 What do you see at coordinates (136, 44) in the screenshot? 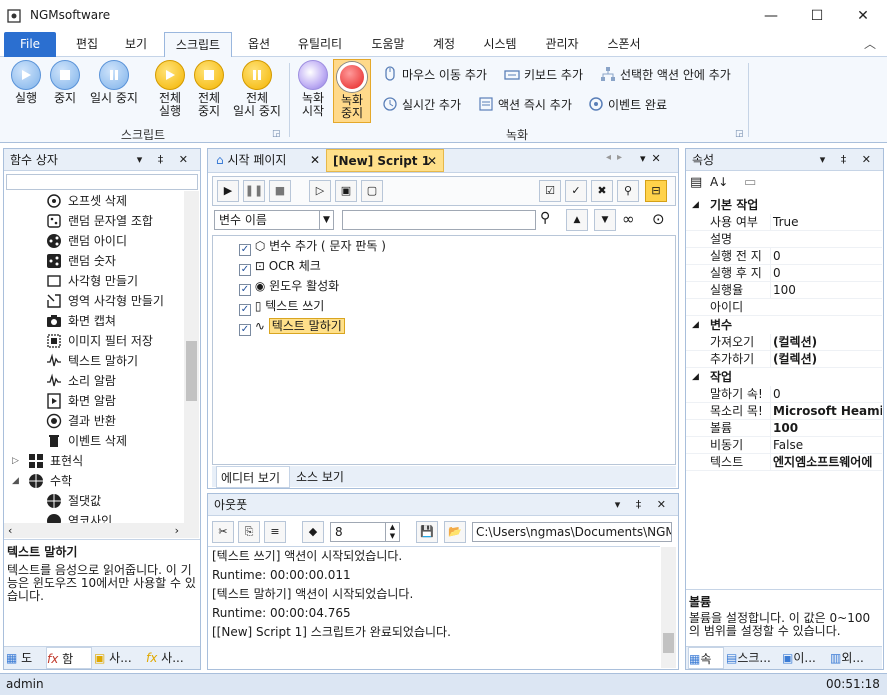
I see `tab-view: 보기` at bounding box center [136, 44].